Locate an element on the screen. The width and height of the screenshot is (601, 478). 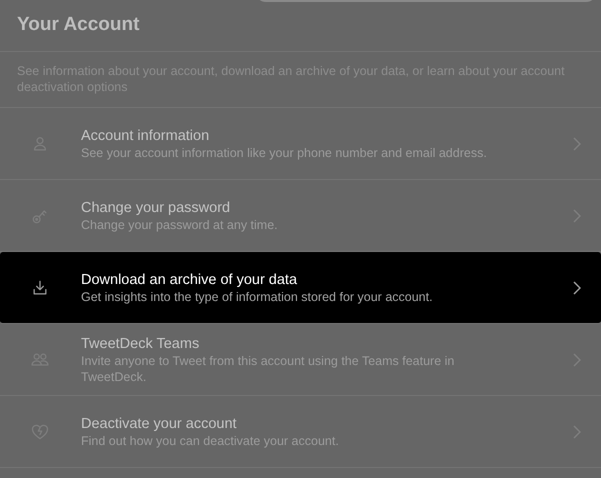
heart-icon is located at coordinates (40, 432).